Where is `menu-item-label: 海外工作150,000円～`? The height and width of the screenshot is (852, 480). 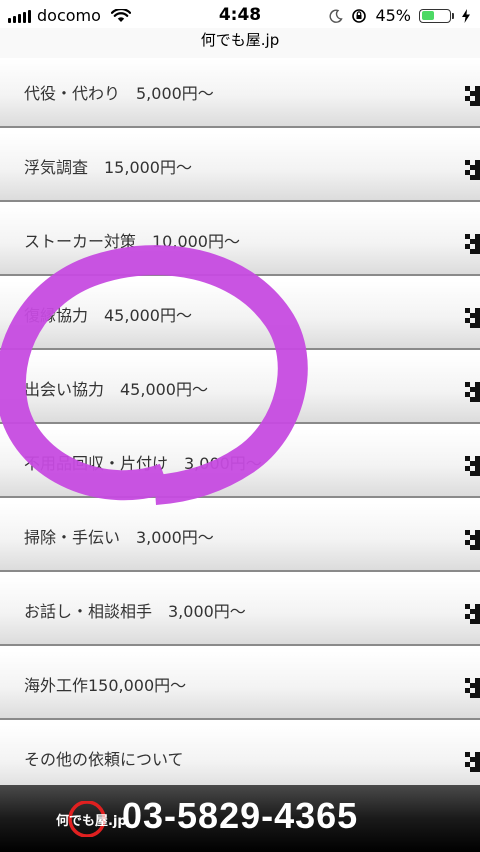 menu-item-label: 海外工作150,000円～ is located at coordinates (105, 685).